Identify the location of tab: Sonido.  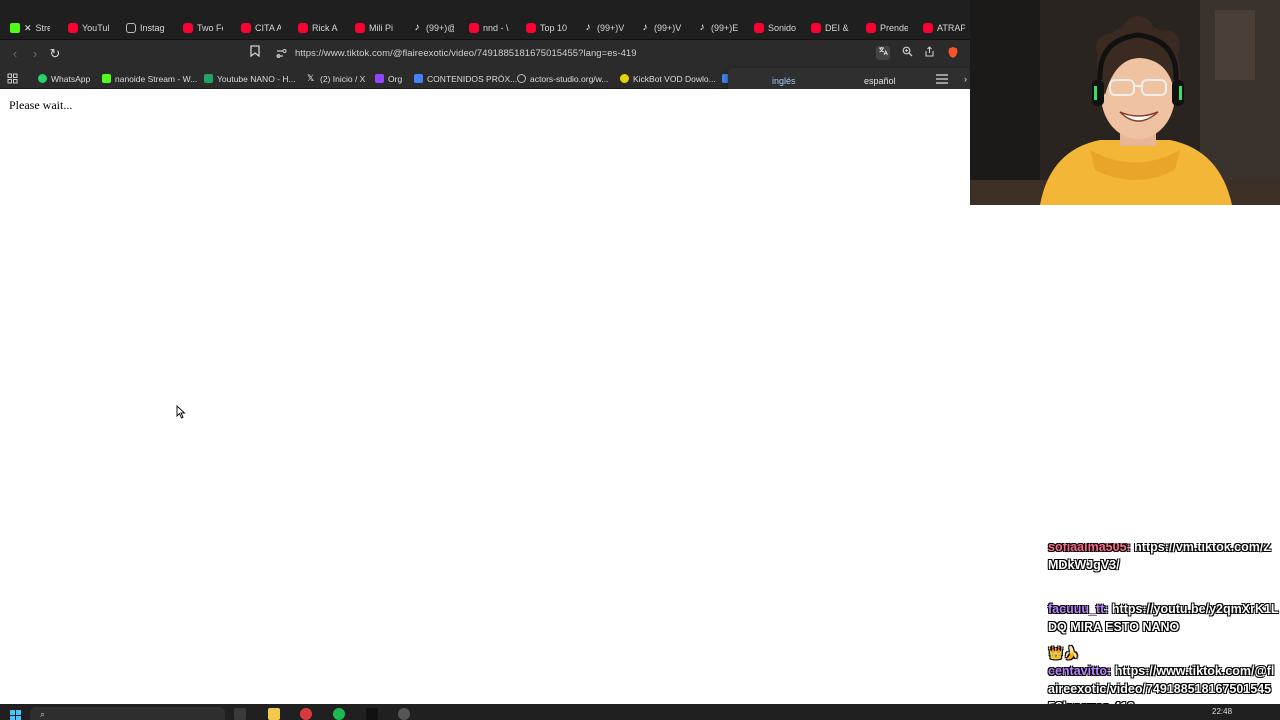
(775, 28).